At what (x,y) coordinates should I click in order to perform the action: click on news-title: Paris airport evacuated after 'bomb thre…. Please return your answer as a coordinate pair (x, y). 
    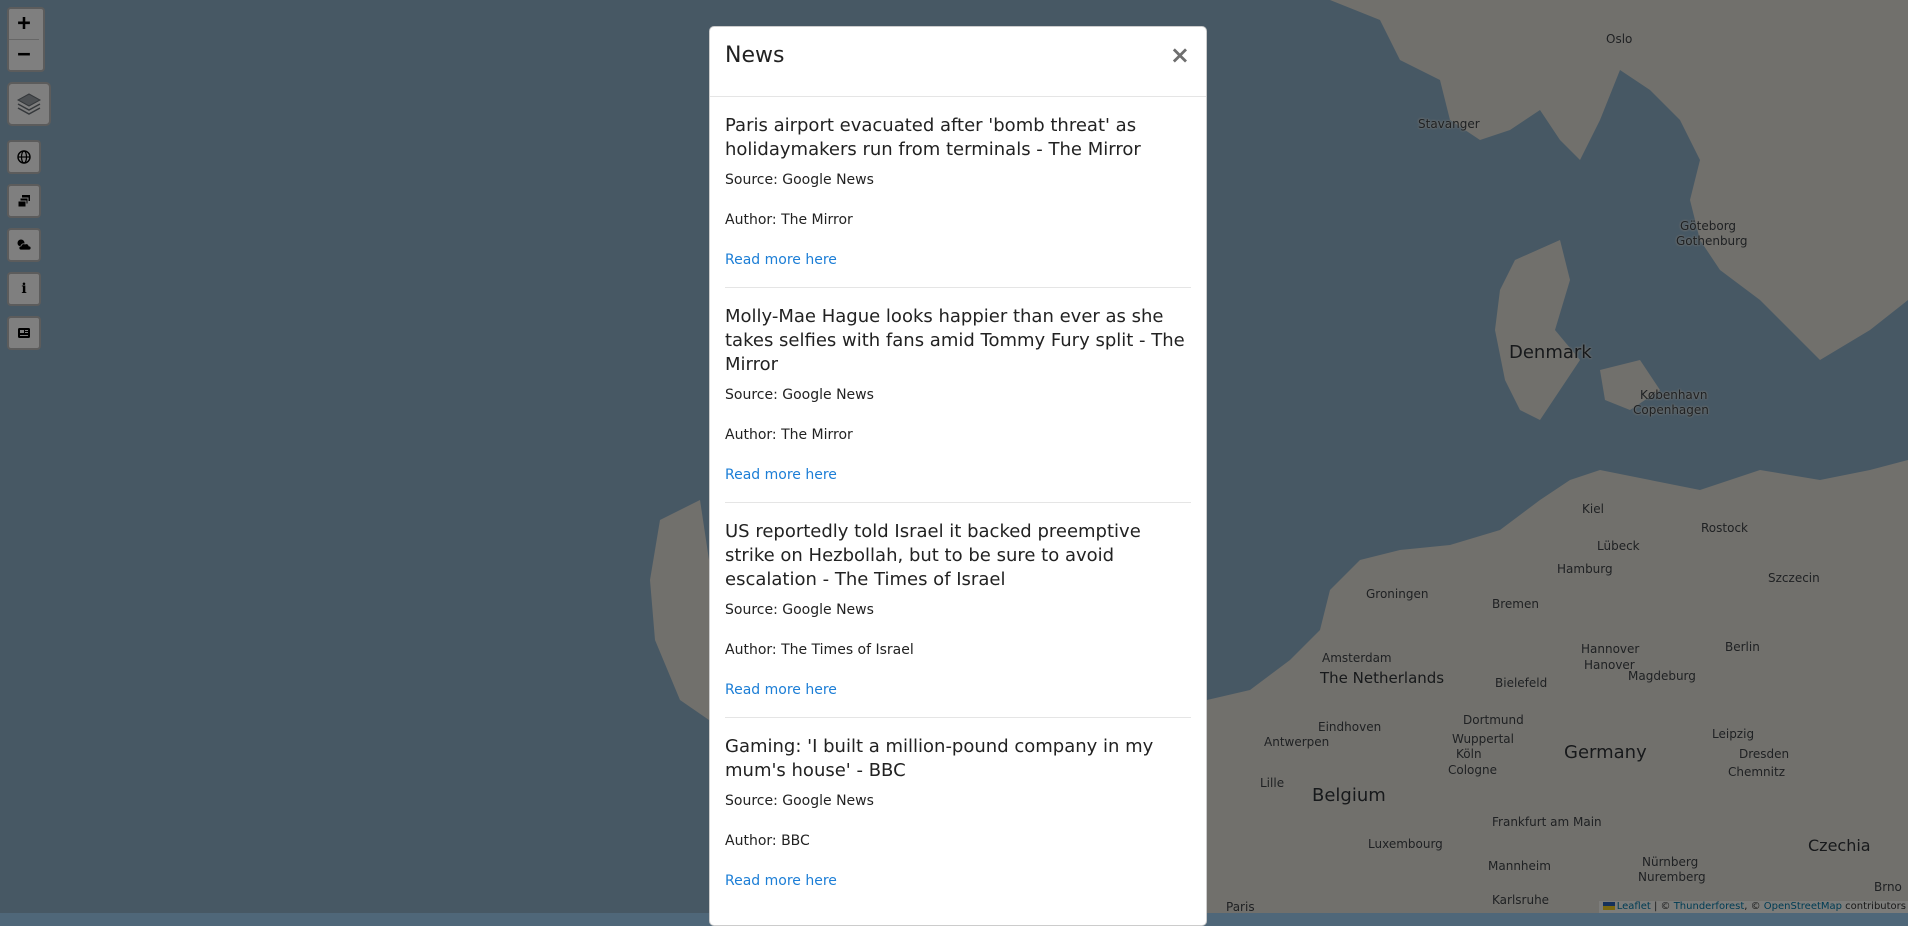
    Looking at the image, I should click on (933, 137).